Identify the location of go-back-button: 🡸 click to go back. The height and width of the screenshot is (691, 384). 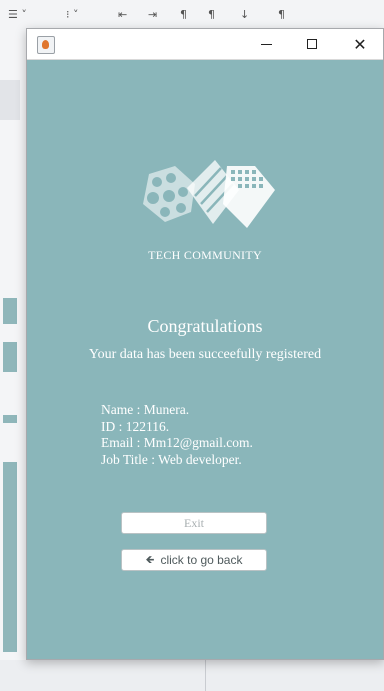
(194, 560).